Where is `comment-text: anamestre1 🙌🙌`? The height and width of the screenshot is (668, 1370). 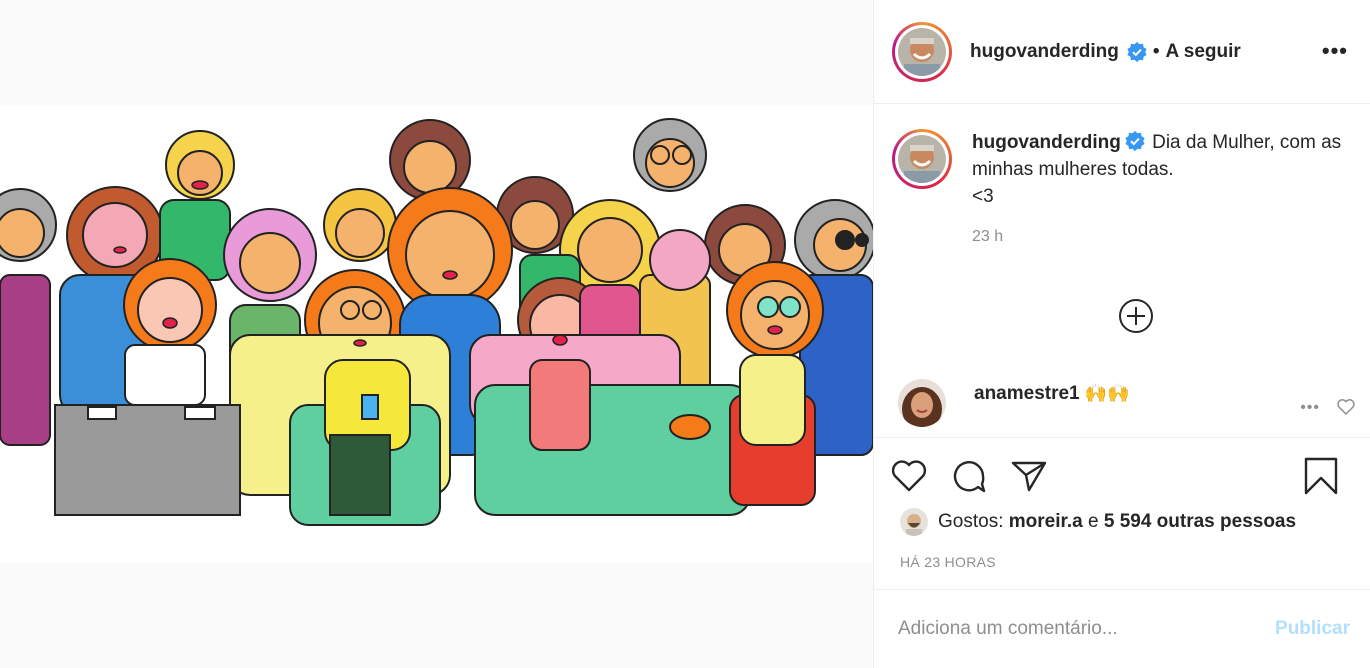
comment-text: anamestre1 🙌🙌 is located at coordinates (1052, 394).